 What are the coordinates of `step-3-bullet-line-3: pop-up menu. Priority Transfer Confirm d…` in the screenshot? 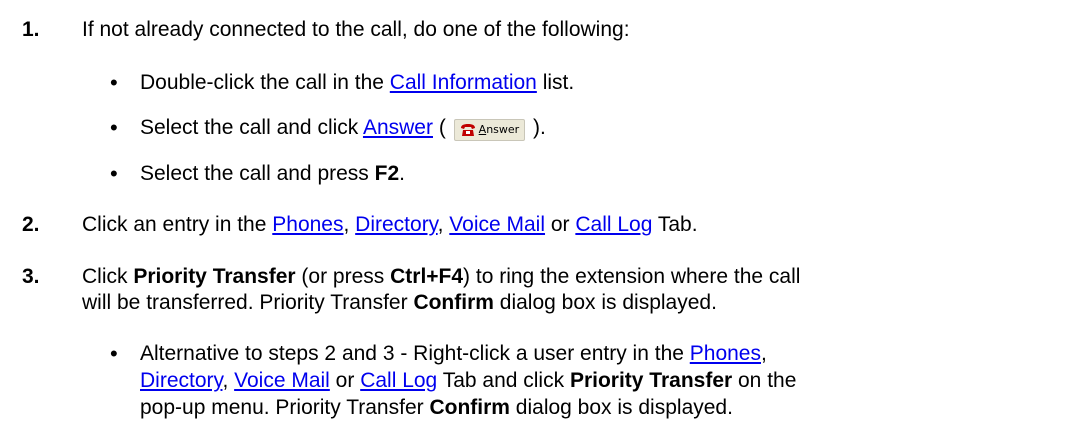 It's located at (436, 408).